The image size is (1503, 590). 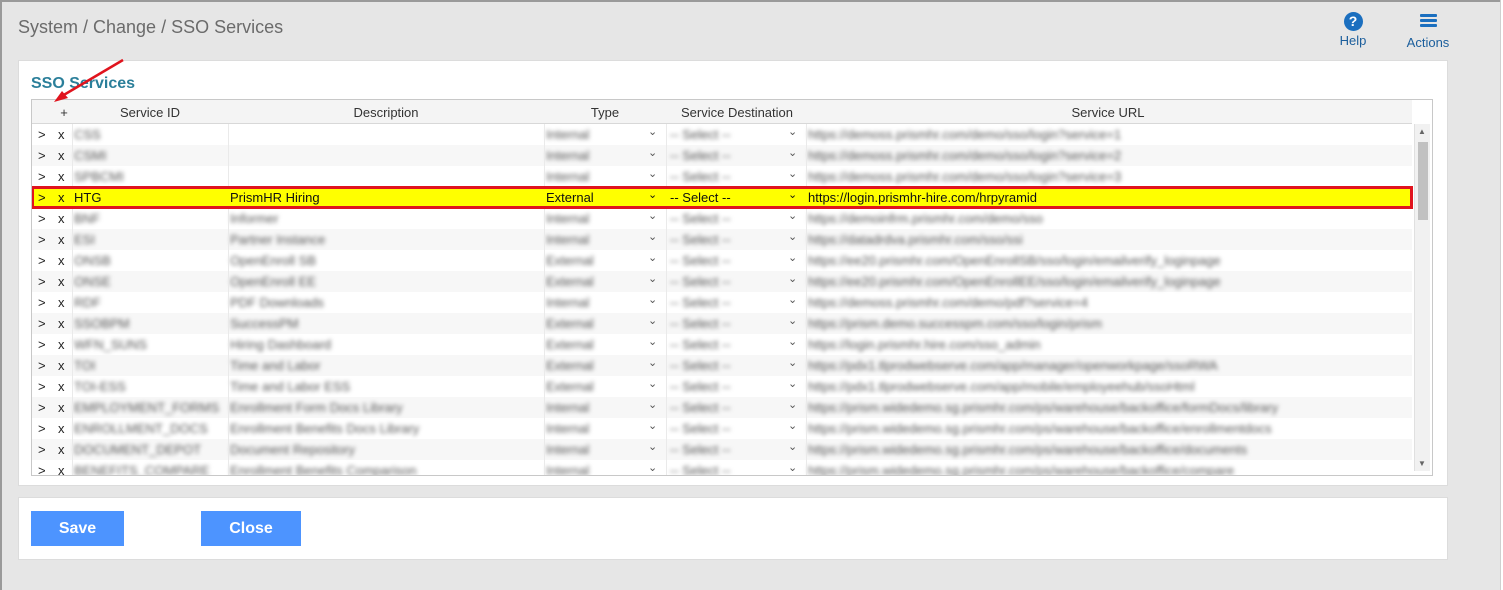 What do you see at coordinates (251, 528) in the screenshot?
I see `close-button: Close` at bounding box center [251, 528].